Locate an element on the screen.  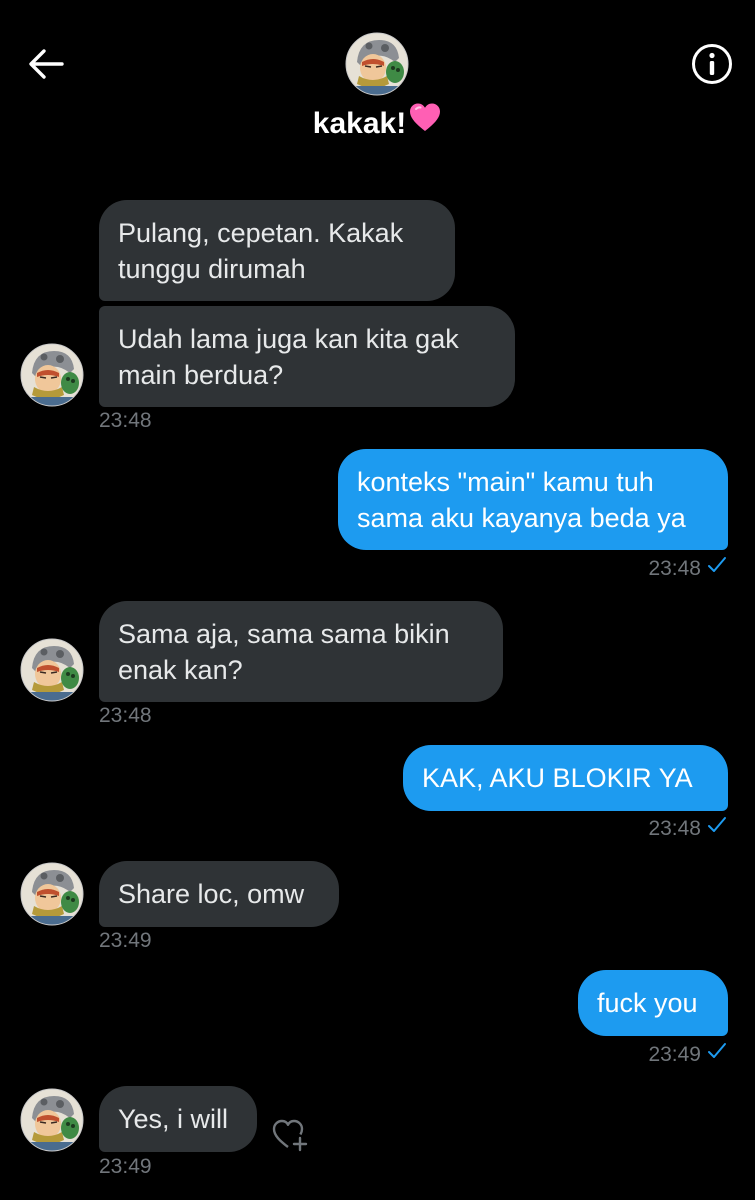
message-text-line: Pulang, cepetan. Kakak is located at coordinates (261, 233).